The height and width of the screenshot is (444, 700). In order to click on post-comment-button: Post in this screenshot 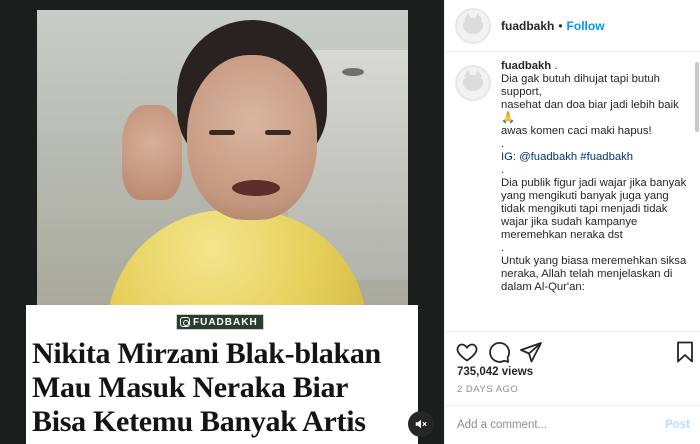, I will do `click(677, 425)`.